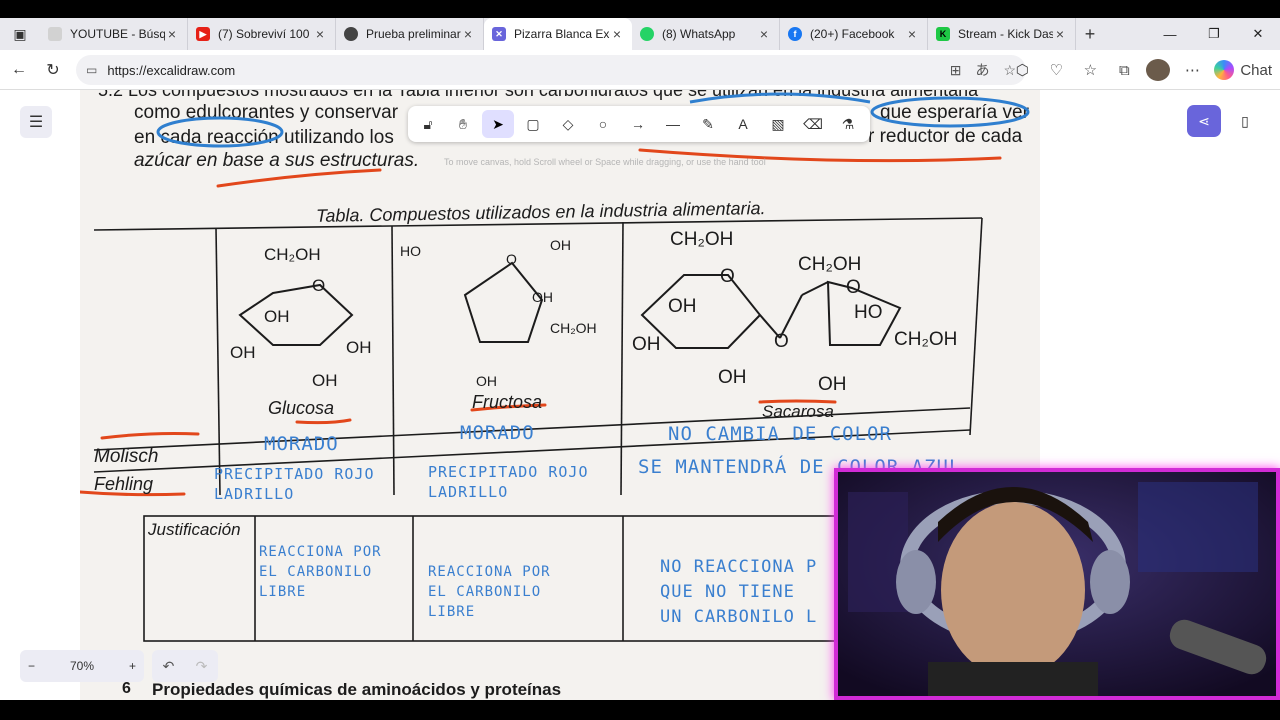 The width and height of the screenshot is (1280, 720). I want to click on more-tools-icon: ⚗, so click(848, 124).